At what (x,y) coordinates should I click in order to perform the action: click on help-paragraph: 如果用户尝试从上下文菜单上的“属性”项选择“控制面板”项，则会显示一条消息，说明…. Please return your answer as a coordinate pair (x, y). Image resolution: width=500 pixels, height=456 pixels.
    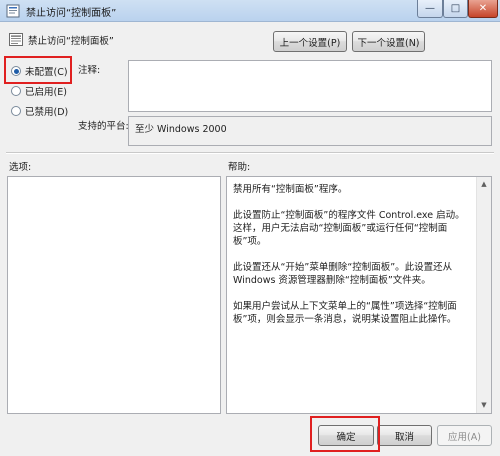
    Looking at the image, I should click on (345, 313).